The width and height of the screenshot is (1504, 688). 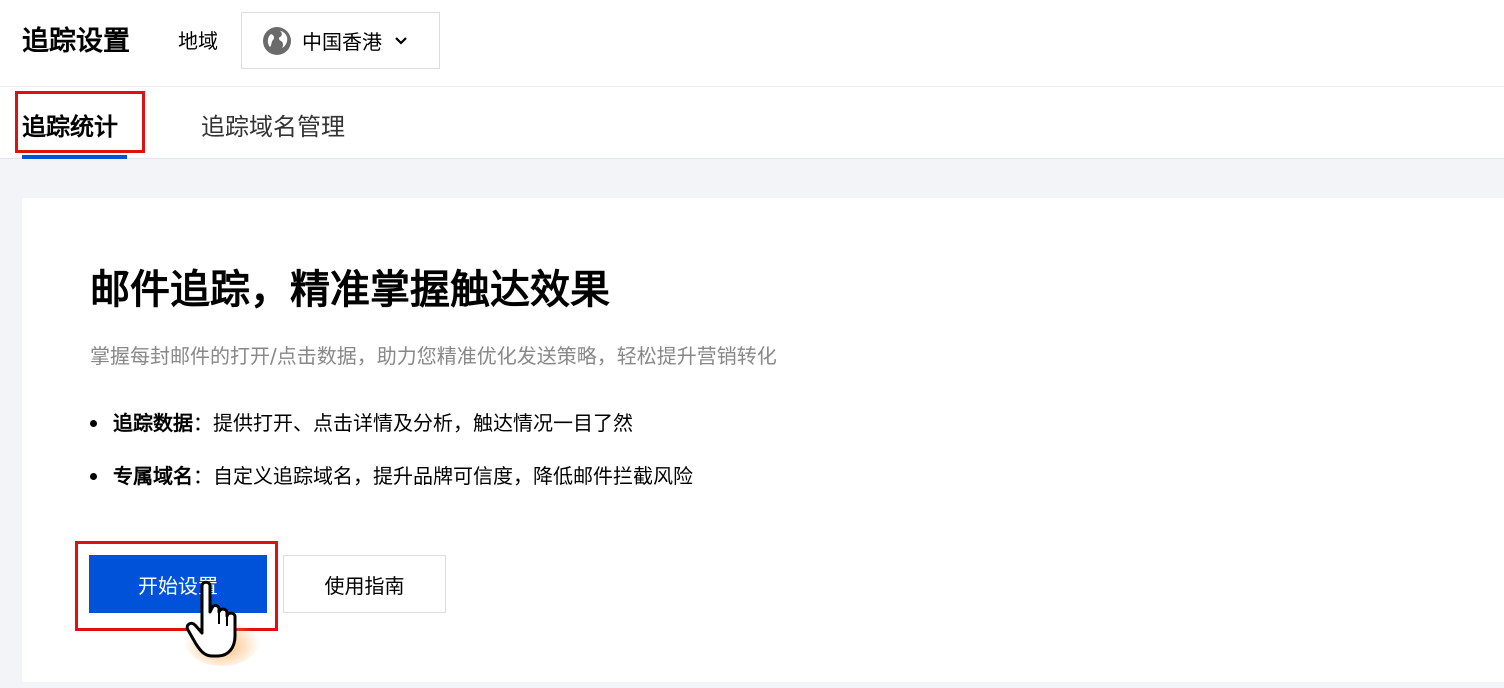 What do you see at coordinates (752, 43) in the screenshot?
I see `top-bar: 追踪设置 地域 中国香港` at bounding box center [752, 43].